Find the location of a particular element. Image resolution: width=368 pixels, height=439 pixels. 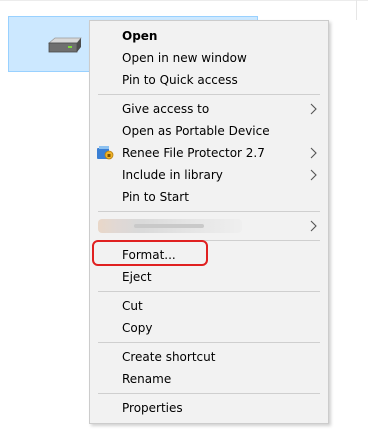

window-right-edge is located at coordinates (356, 10).